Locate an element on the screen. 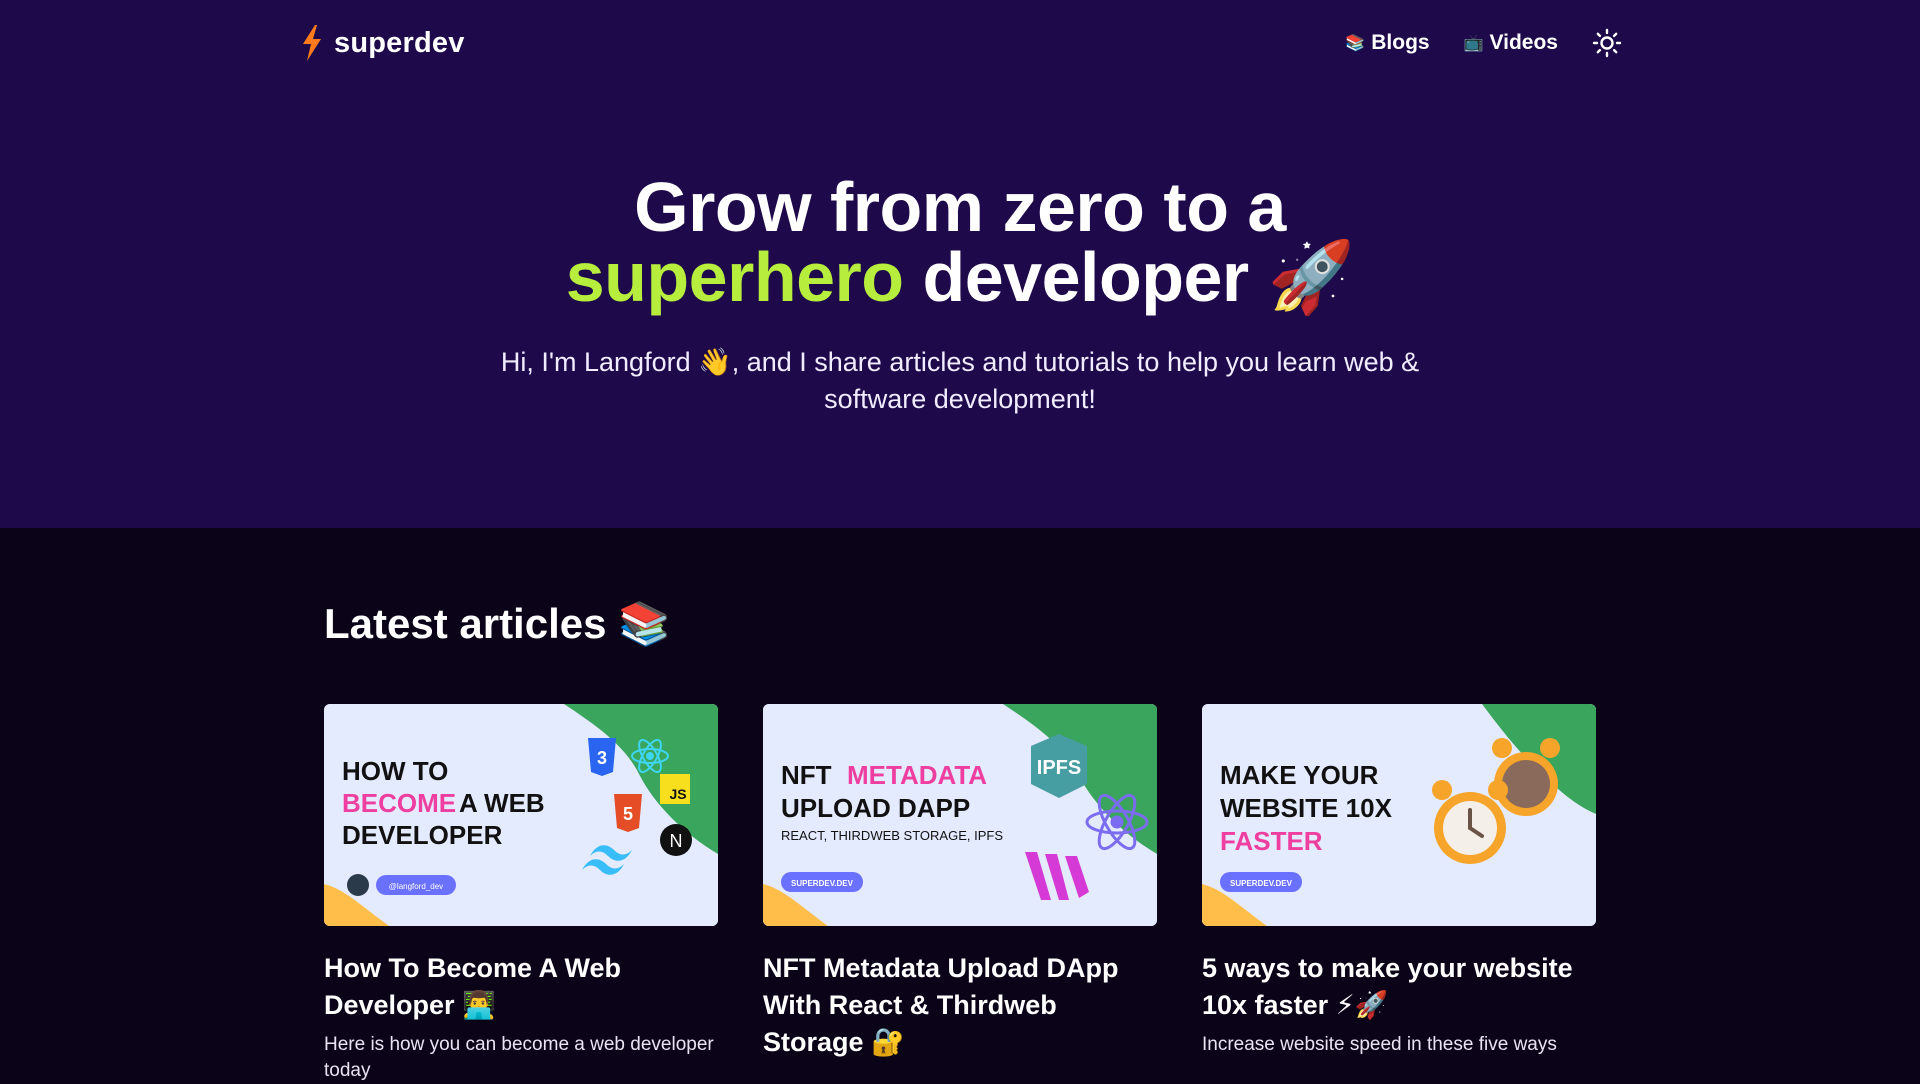 This screenshot has width=1920, height=1084. thumb-text-line: FASTER is located at coordinates (1271, 841).